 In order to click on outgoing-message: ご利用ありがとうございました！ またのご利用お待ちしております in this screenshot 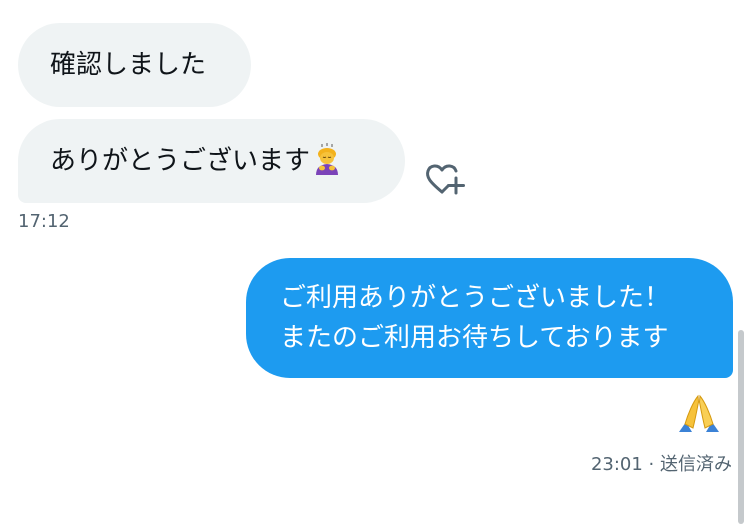, I will do `click(489, 318)`.